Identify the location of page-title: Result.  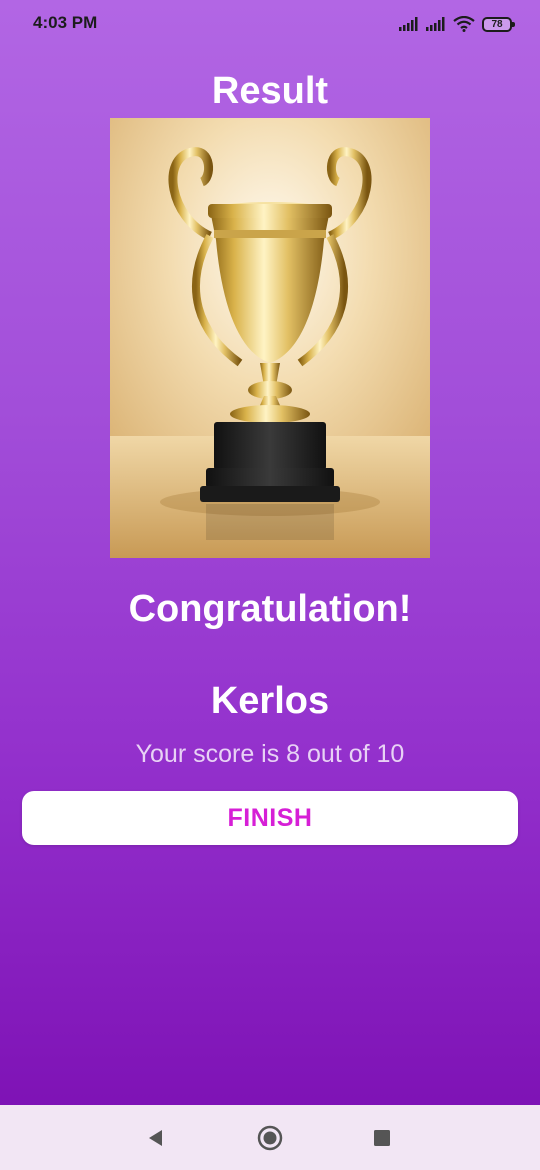
(270, 91).